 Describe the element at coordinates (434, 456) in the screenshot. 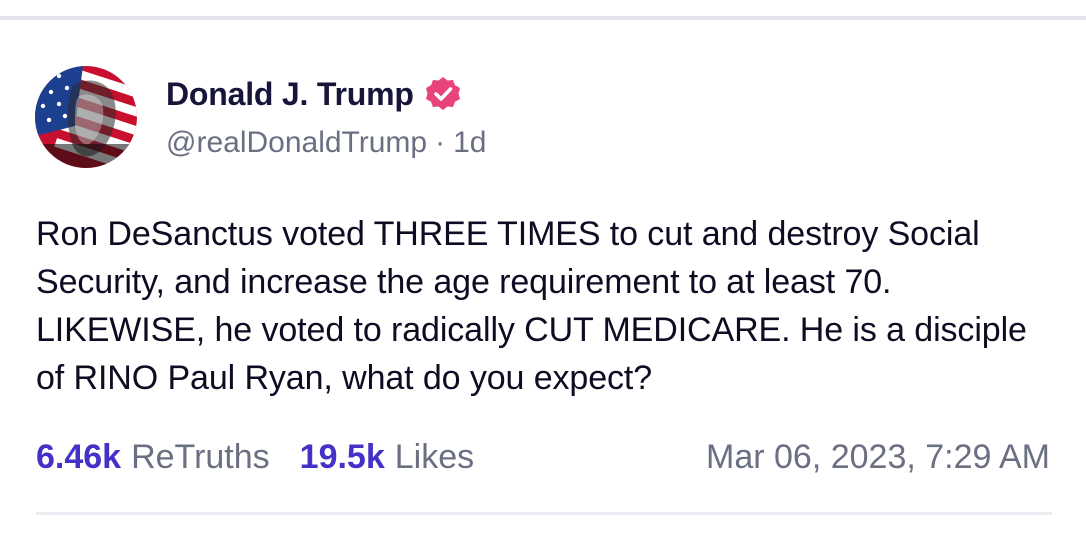

I see `likes-label: Likes` at that location.